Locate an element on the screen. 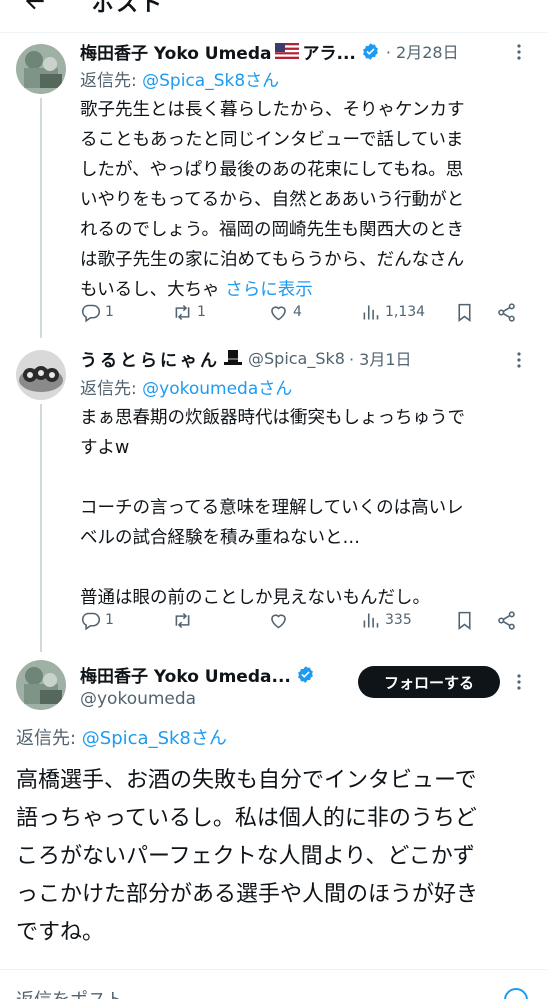 Image resolution: width=547 pixels, height=999 pixels. action-bar: 1 1 4 1,134 is located at coordinates (305, 312).